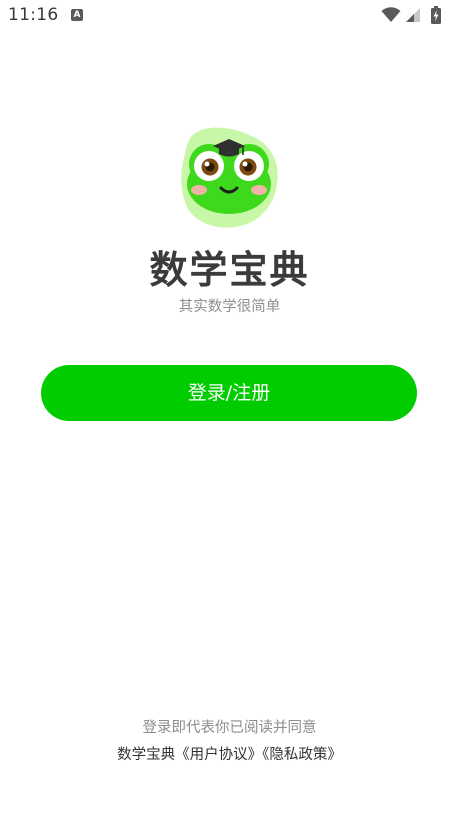 The height and width of the screenshot is (816, 459). Describe the element at coordinates (33, 15) in the screenshot. I see `status-time: 11:16` at that location.